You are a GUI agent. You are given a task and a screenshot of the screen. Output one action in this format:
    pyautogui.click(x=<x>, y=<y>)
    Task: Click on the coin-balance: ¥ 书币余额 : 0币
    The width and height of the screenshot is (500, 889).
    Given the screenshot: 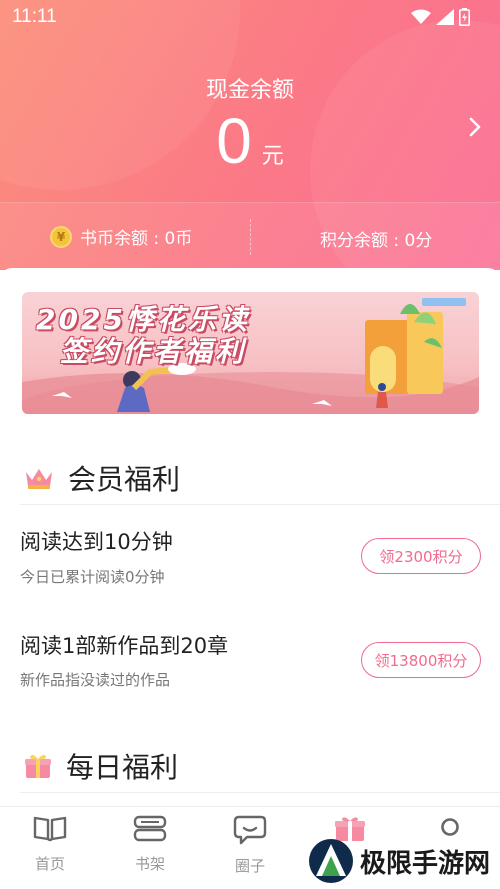 What is the action you would take?
    pyautogui.click(x=121, y=236)
    